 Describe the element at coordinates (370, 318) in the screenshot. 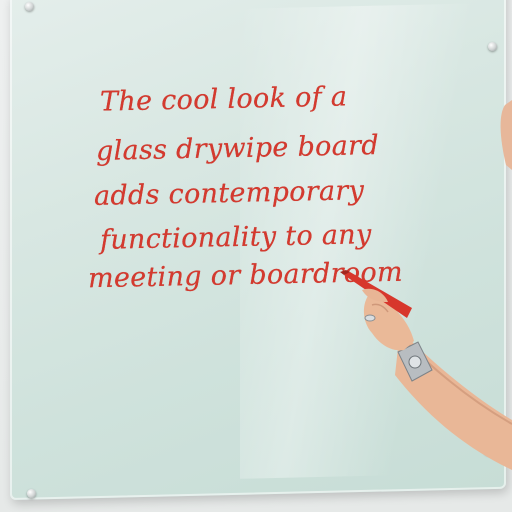

I see `ring` at that location.